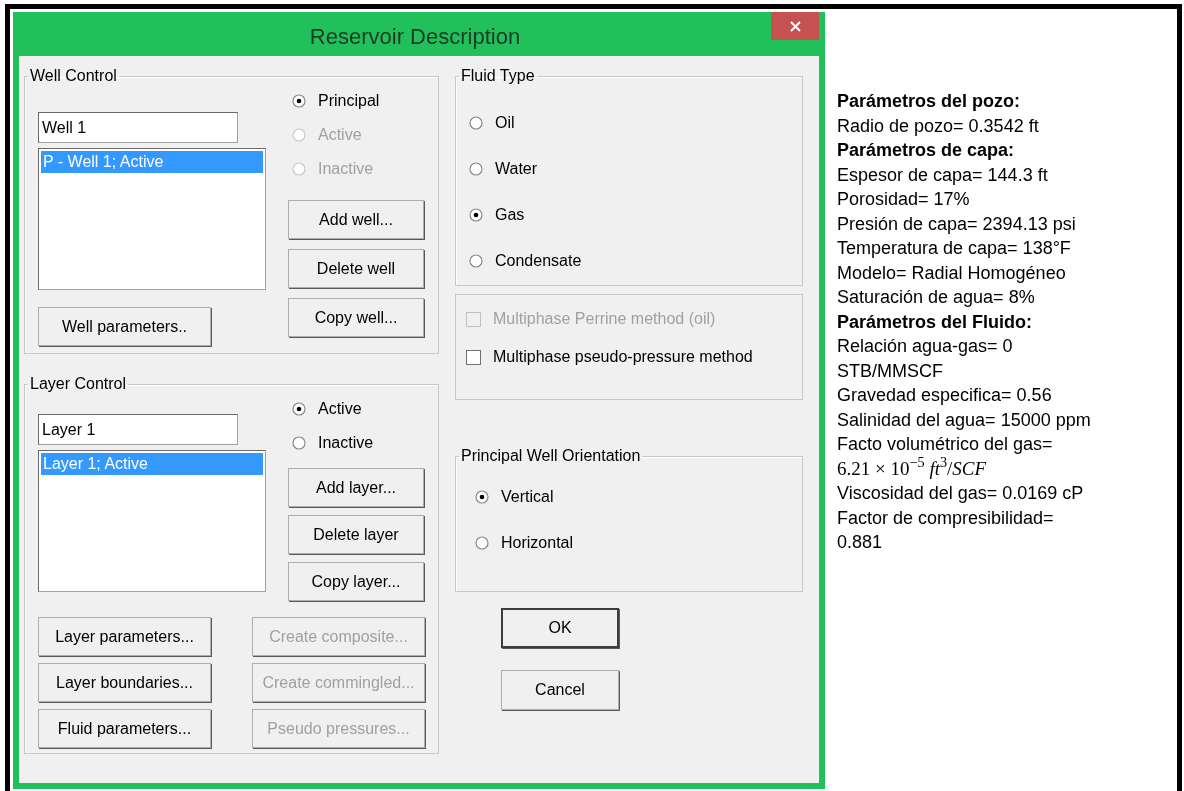 This screenshot has height=791, width=1184. Describe the element at coordinates (356, 268) in the screenshot. I see `button: Delete well` at that location.